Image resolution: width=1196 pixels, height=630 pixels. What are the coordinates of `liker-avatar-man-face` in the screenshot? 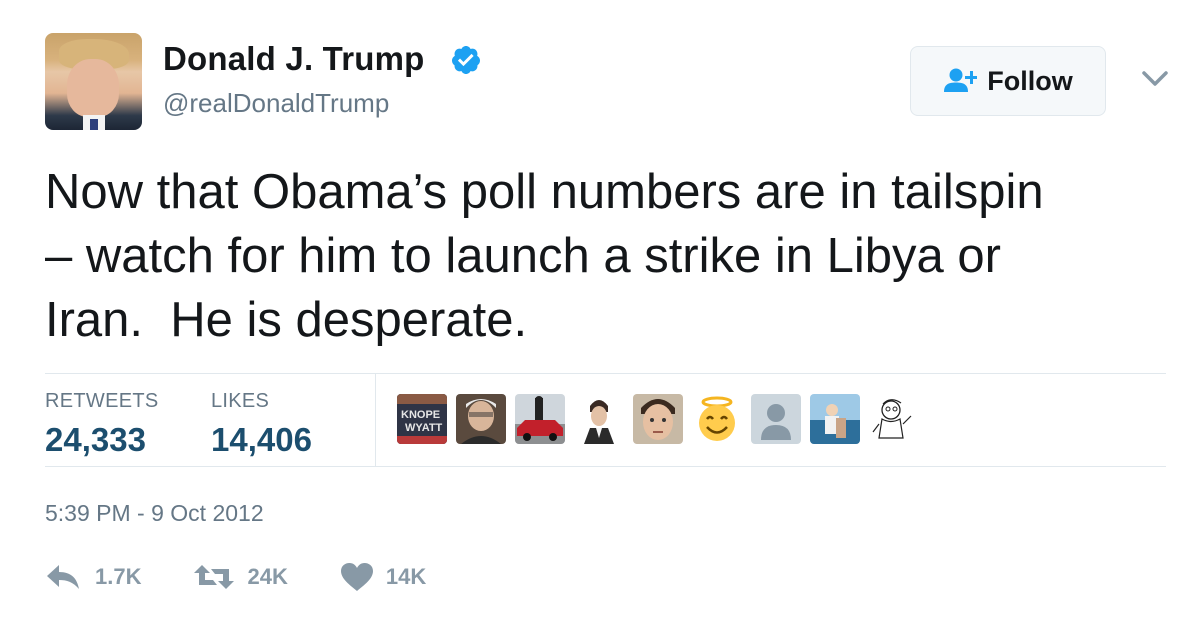 It's located at (658, 419).